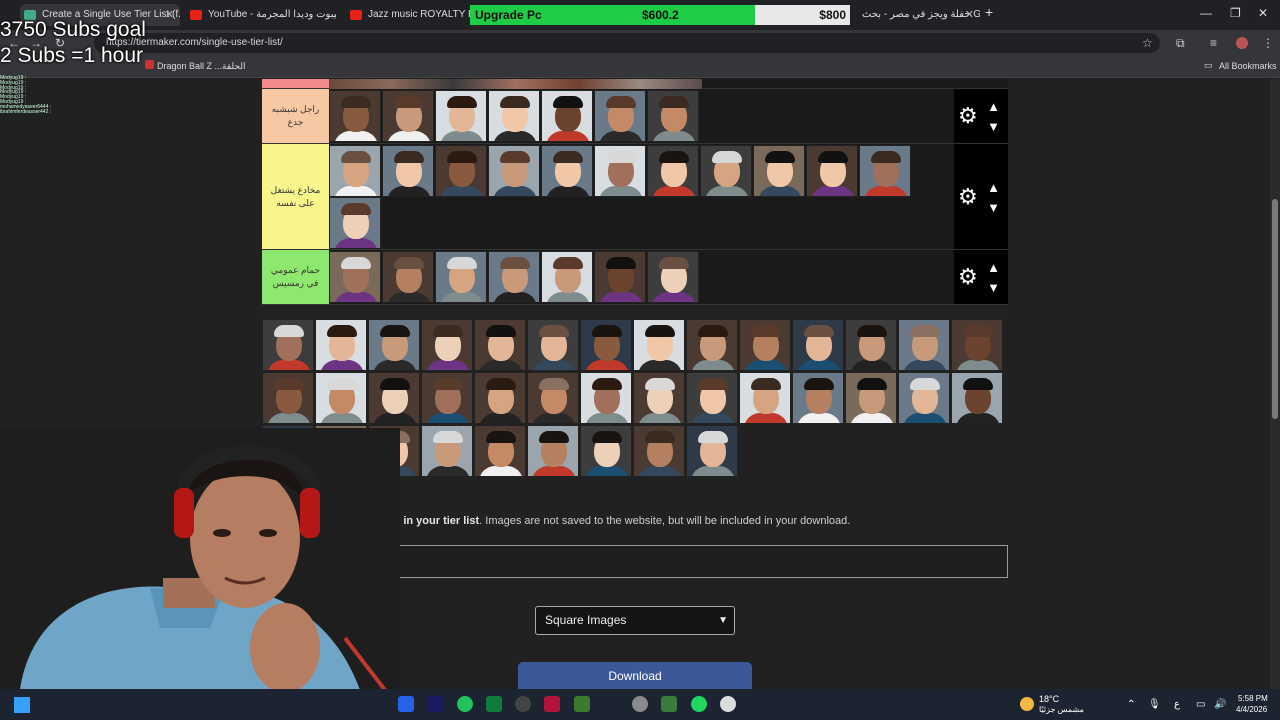  What do you see at coordinates (910, 15) in the screenshot?
I see `tab-google-search: حفلة ويجز في مصر - بحث Google ✕` at bounding box center [910, 15].